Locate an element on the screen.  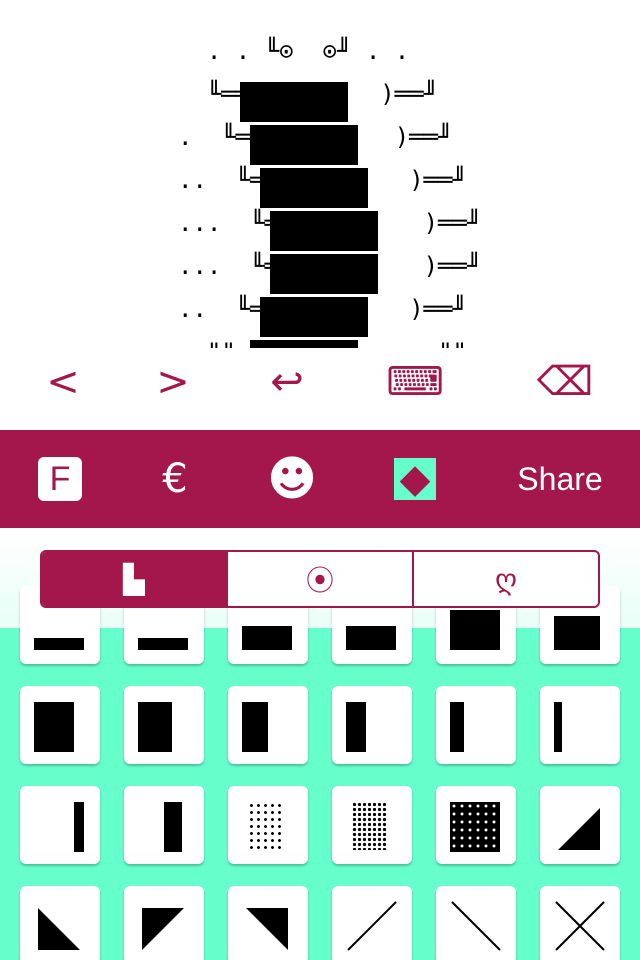
backspace-icon: ⌫ is located at coordinates (565, 382).